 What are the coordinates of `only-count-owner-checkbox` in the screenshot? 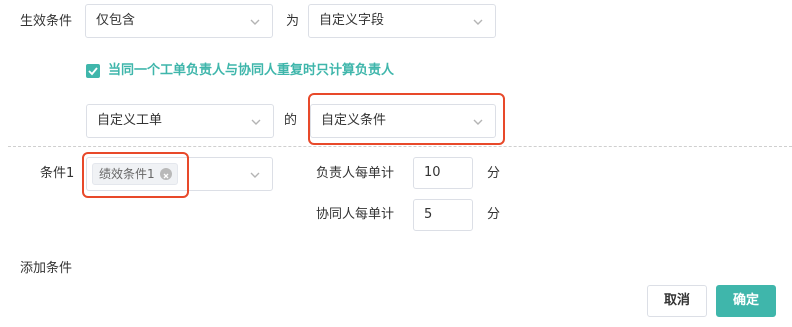 It's located at (93, 71).